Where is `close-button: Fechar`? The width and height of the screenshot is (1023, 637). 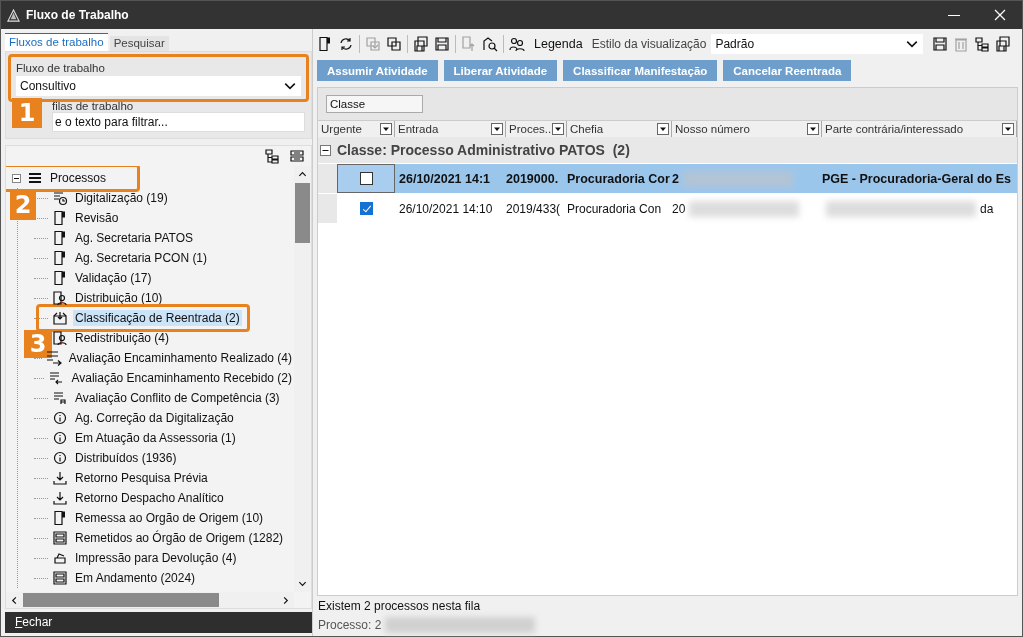 close-button: Fechar is located at coordinates (158, 622).